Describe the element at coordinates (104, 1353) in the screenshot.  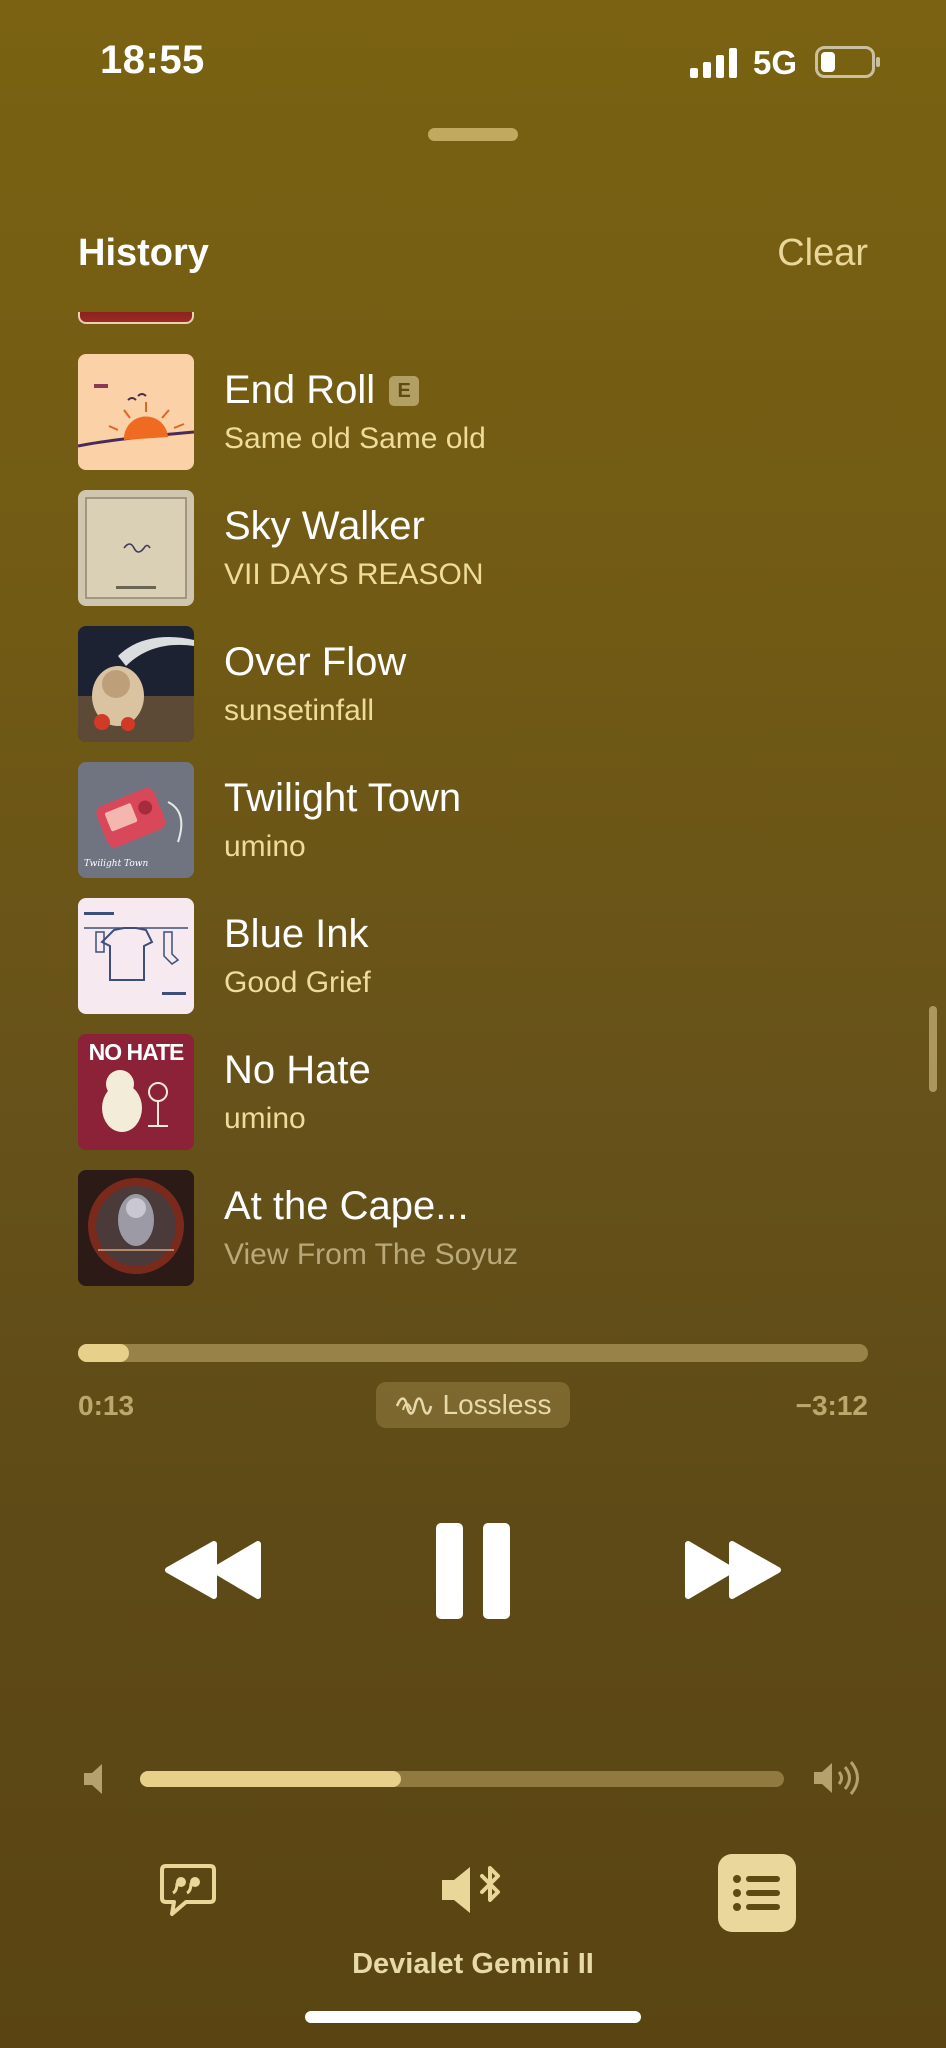
I see `playback-progress-fill` at that location.